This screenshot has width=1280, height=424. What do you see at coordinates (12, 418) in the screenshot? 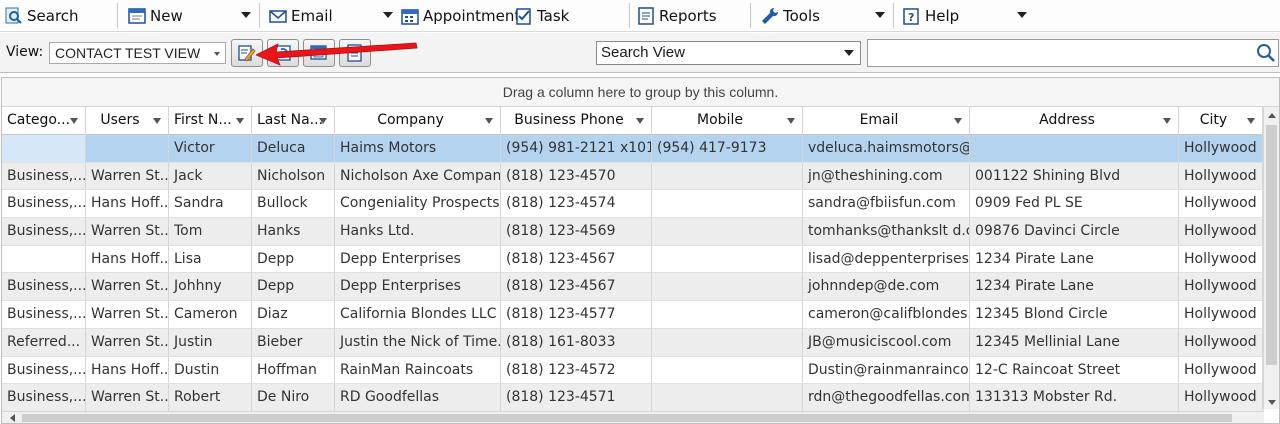
I see `scroll-left-icon` at bounding box center [12, 418].